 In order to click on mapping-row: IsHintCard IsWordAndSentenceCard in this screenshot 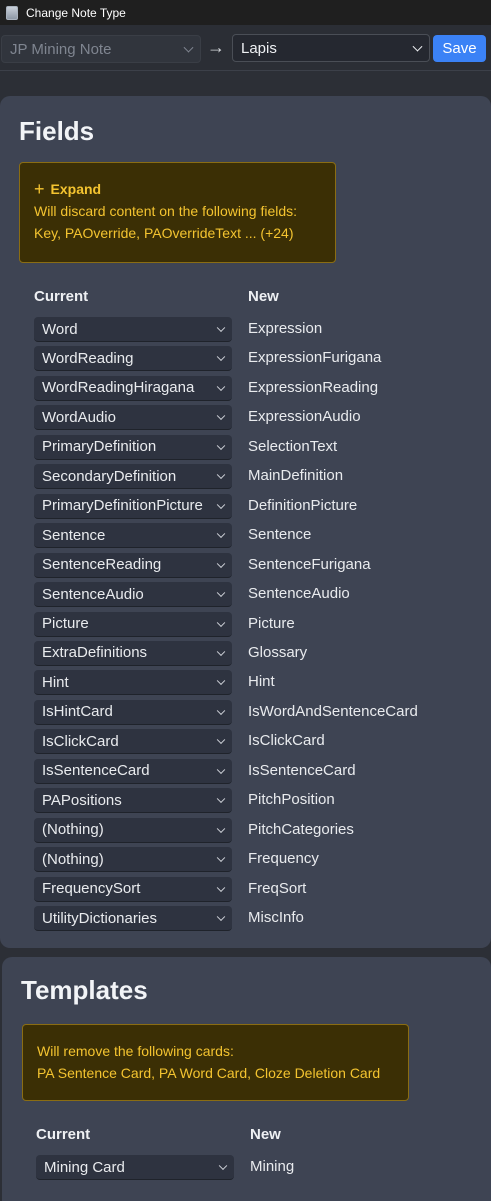, I will do `click(245, 712)`.